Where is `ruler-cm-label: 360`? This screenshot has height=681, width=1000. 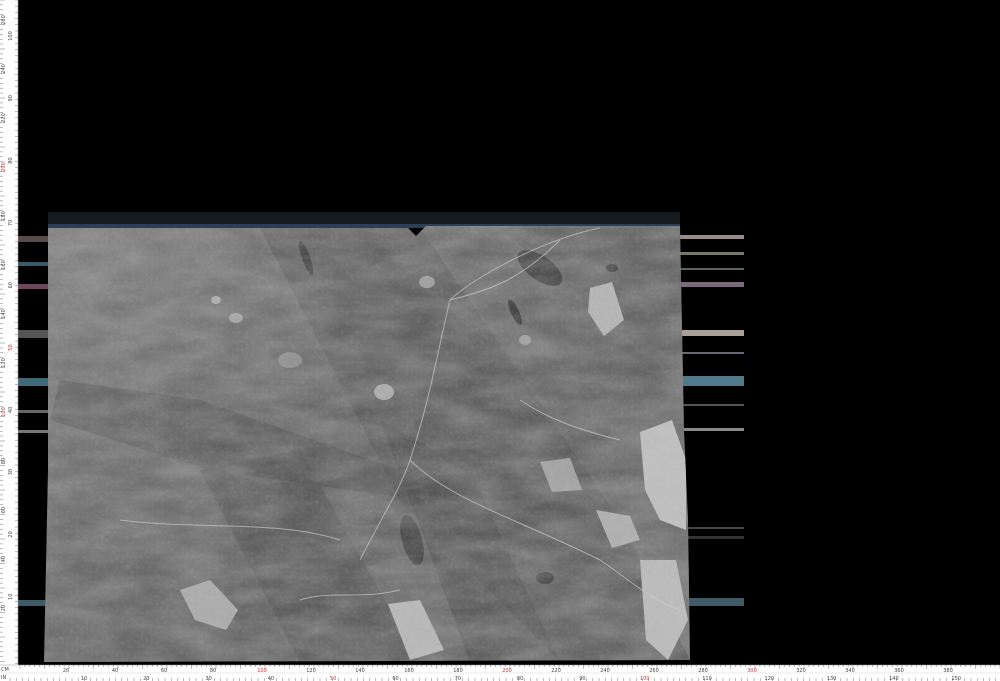
ruler-cm-label: 360 is located at coordinates (899, 671).